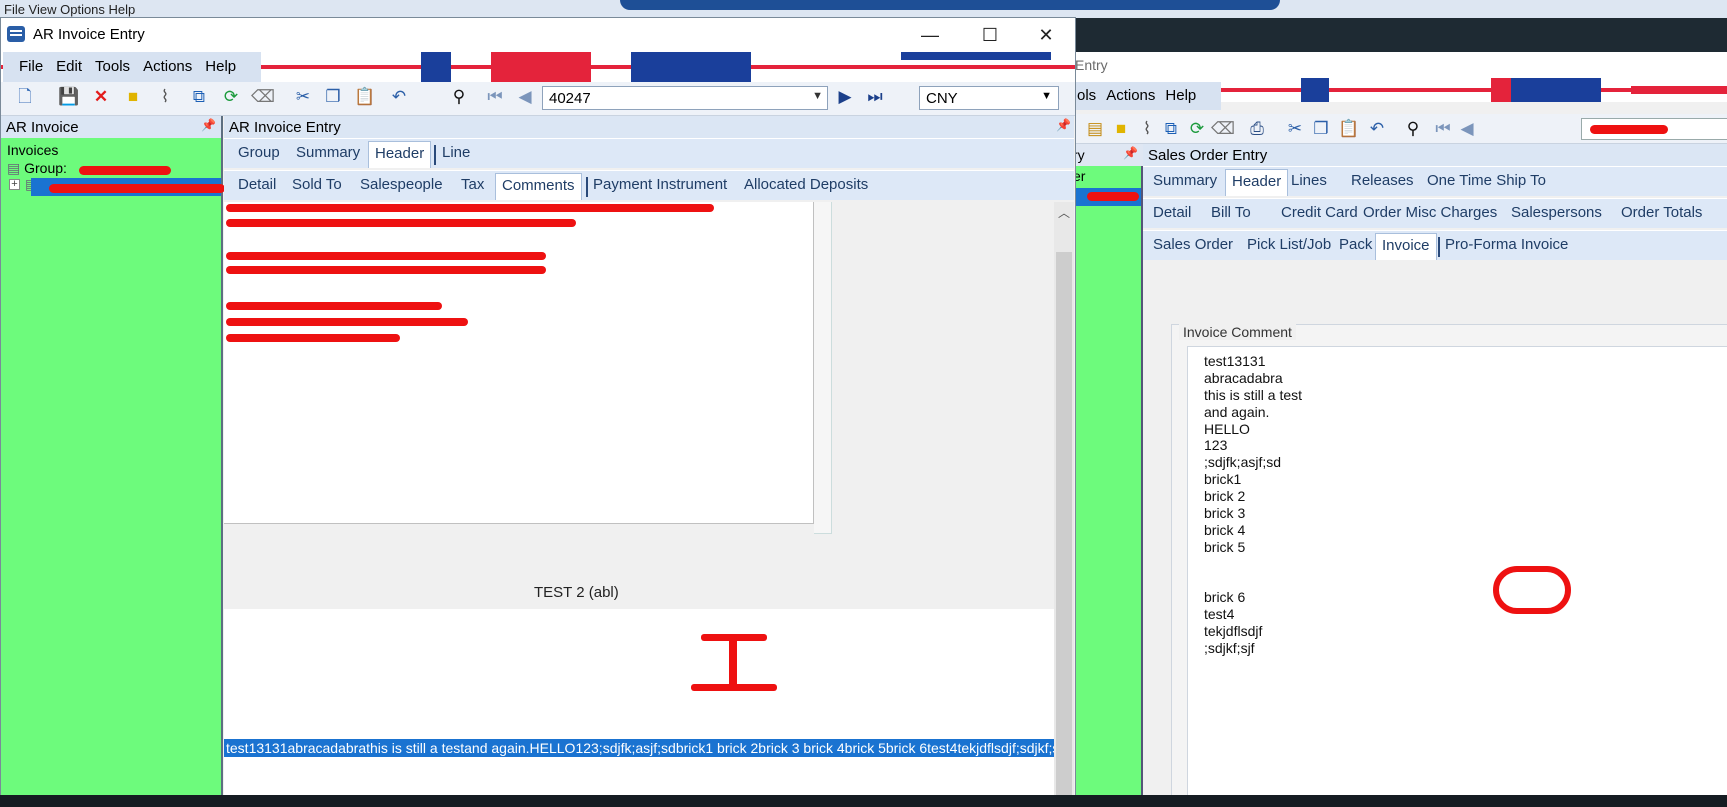 This screenshot has height=807, width=1727. What do you see at coordinates (317, 184) in the screenshot?
I see `tab-sold-to: Sold To` at bounding box center [317, 184].